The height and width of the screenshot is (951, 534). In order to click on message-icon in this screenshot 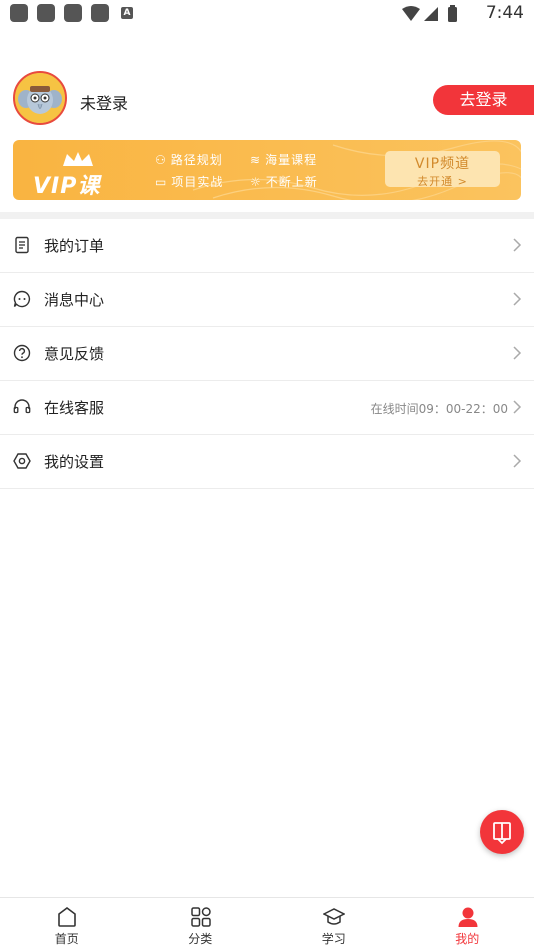, I will do `click(22, 299)`.